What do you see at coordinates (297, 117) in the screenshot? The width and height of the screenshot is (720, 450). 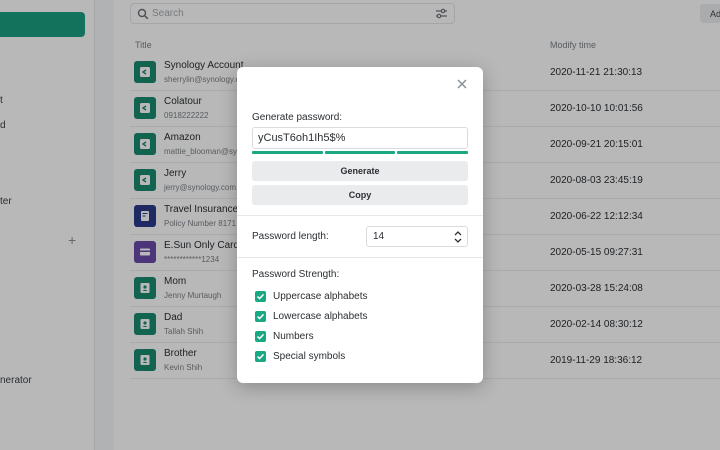 I see `generate-password-label: Generate password:` at bounding box center [297, 117].